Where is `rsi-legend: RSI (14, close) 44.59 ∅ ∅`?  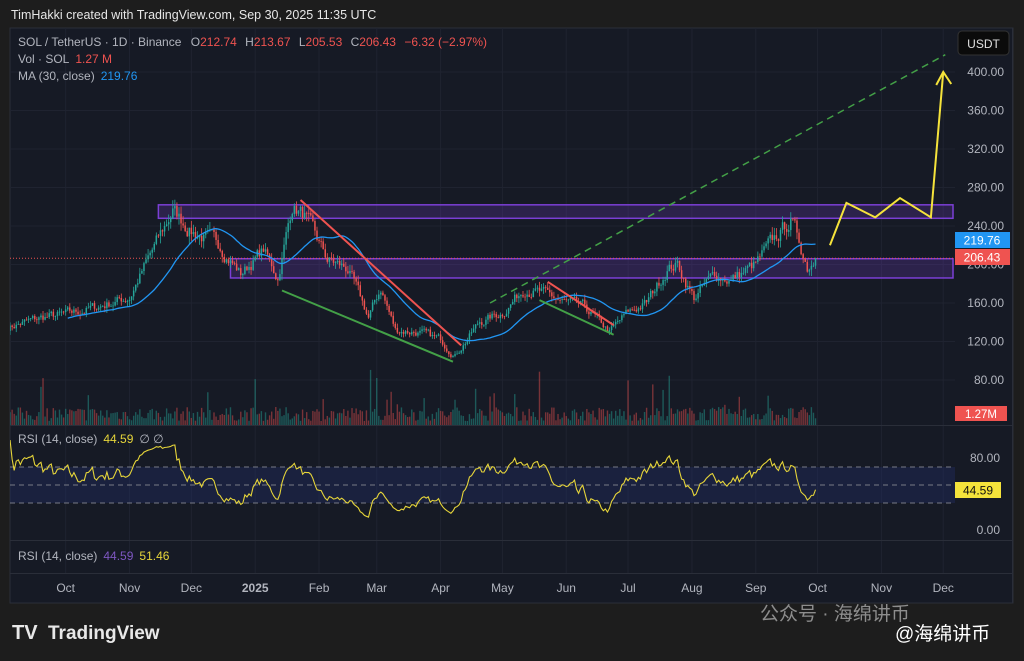
rsi-legend: RSI (14, close) 44.59 ∅ ∅ is located at coordinates (91, 439).